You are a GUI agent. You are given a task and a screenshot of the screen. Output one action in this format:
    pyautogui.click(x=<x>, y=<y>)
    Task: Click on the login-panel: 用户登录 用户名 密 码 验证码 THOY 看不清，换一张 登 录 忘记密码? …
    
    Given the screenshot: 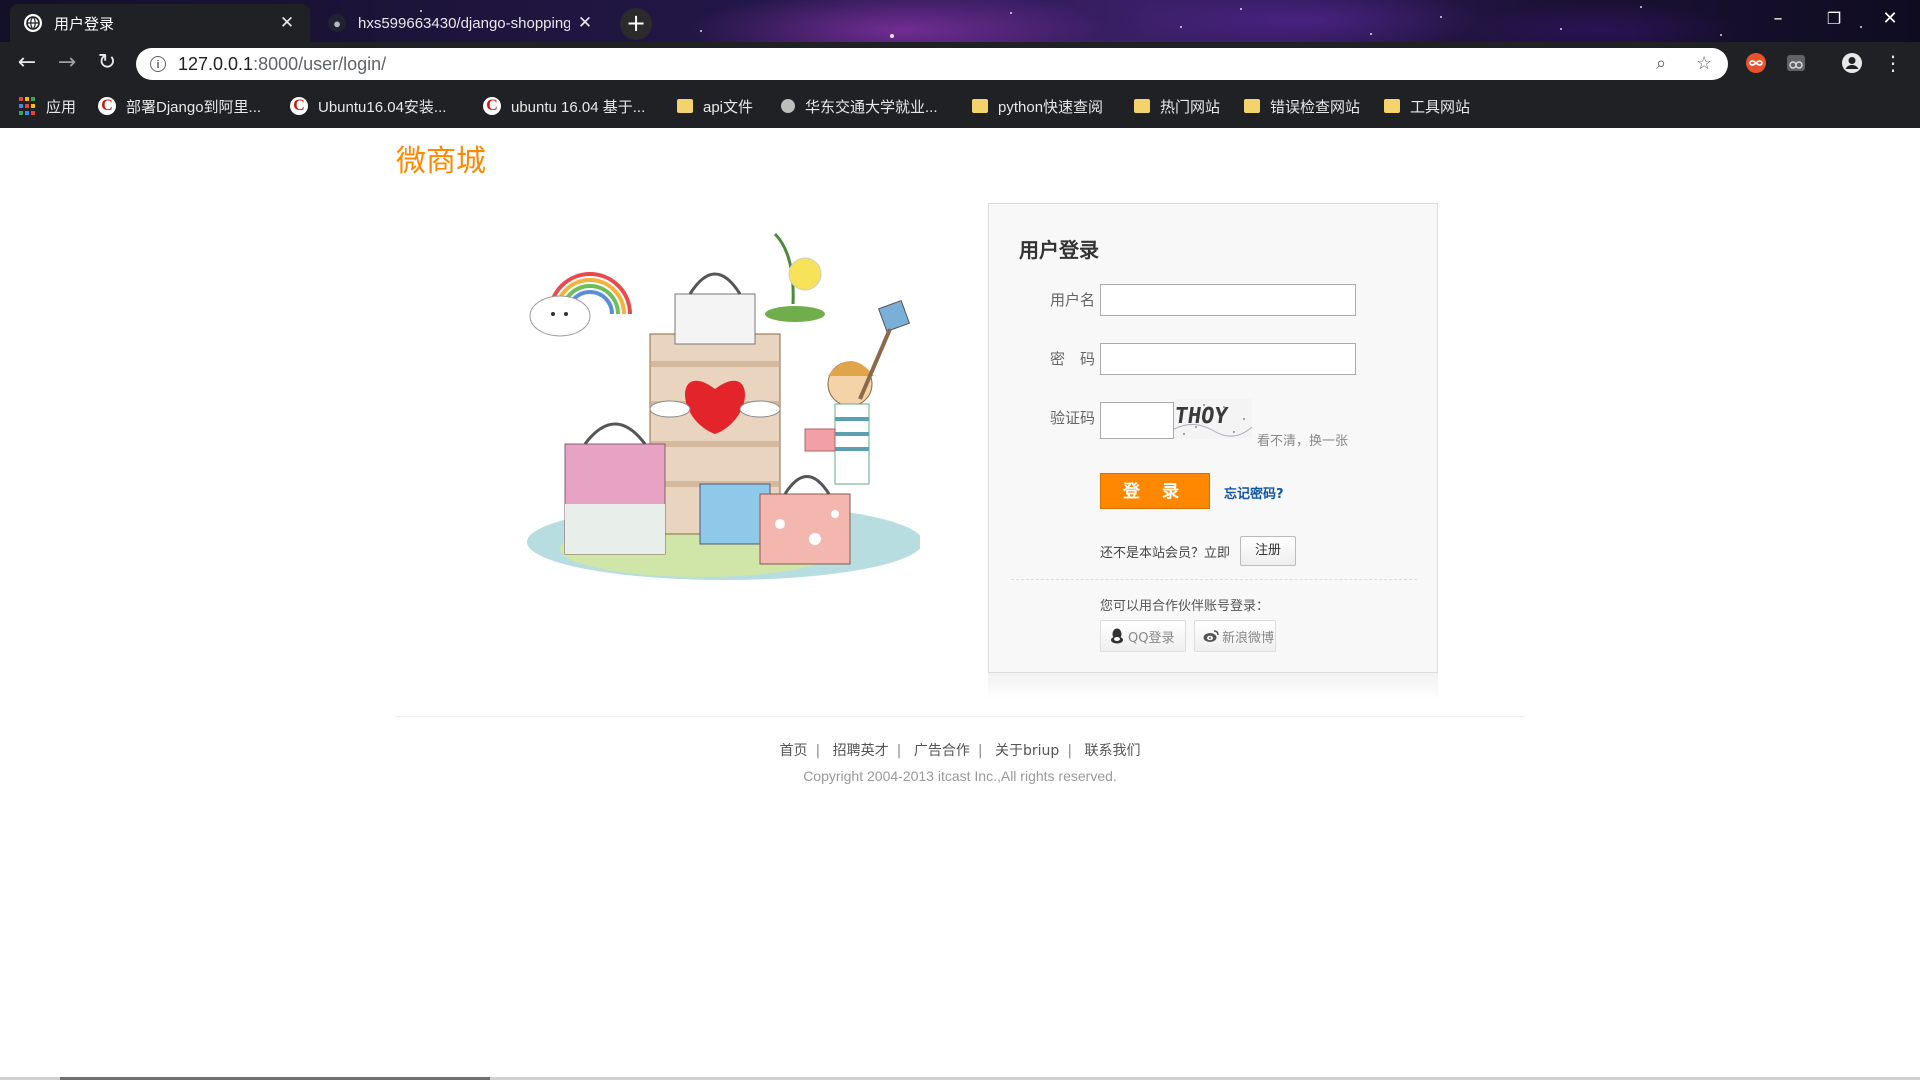 What is the action you would take?
    pyautogui.click(x=1213, y=438)
    